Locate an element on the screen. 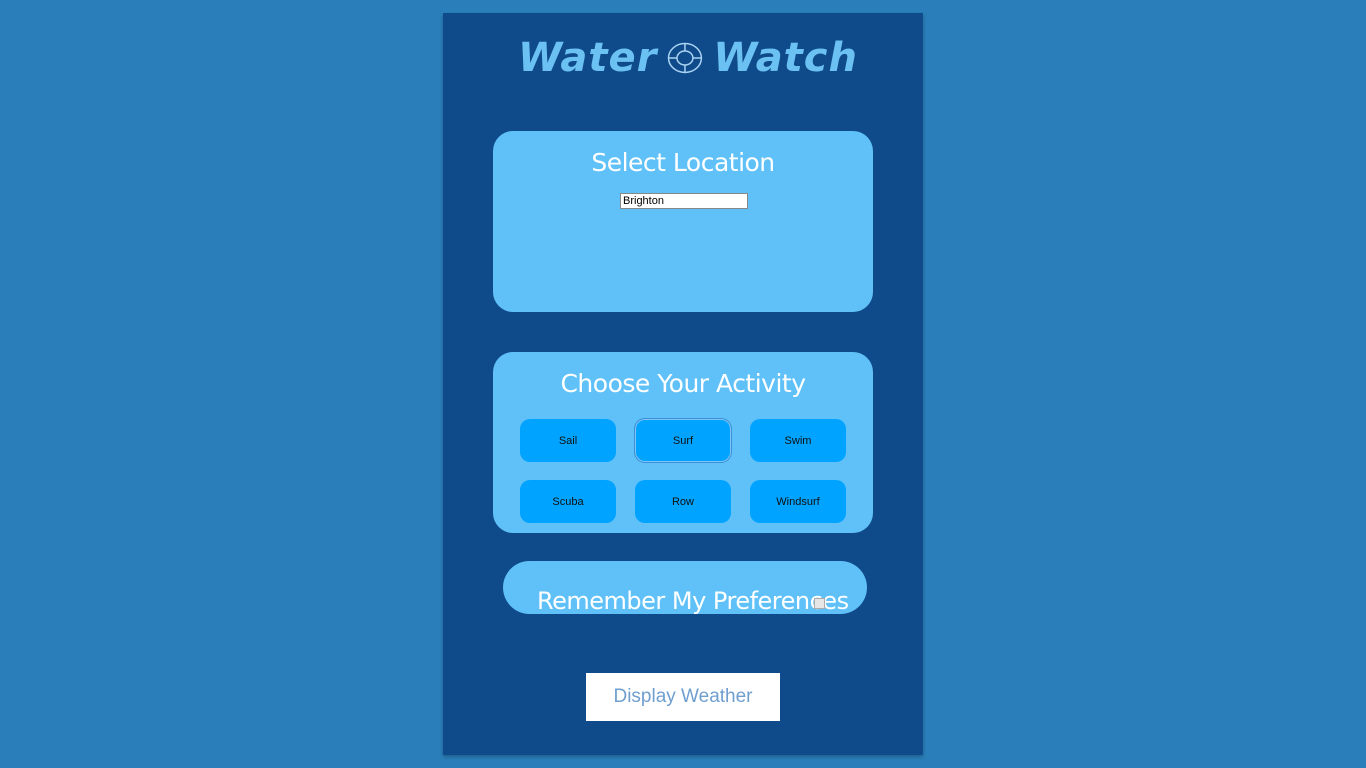  activity-button-windsurf: Windsurf is located at coordinates (798, 501).